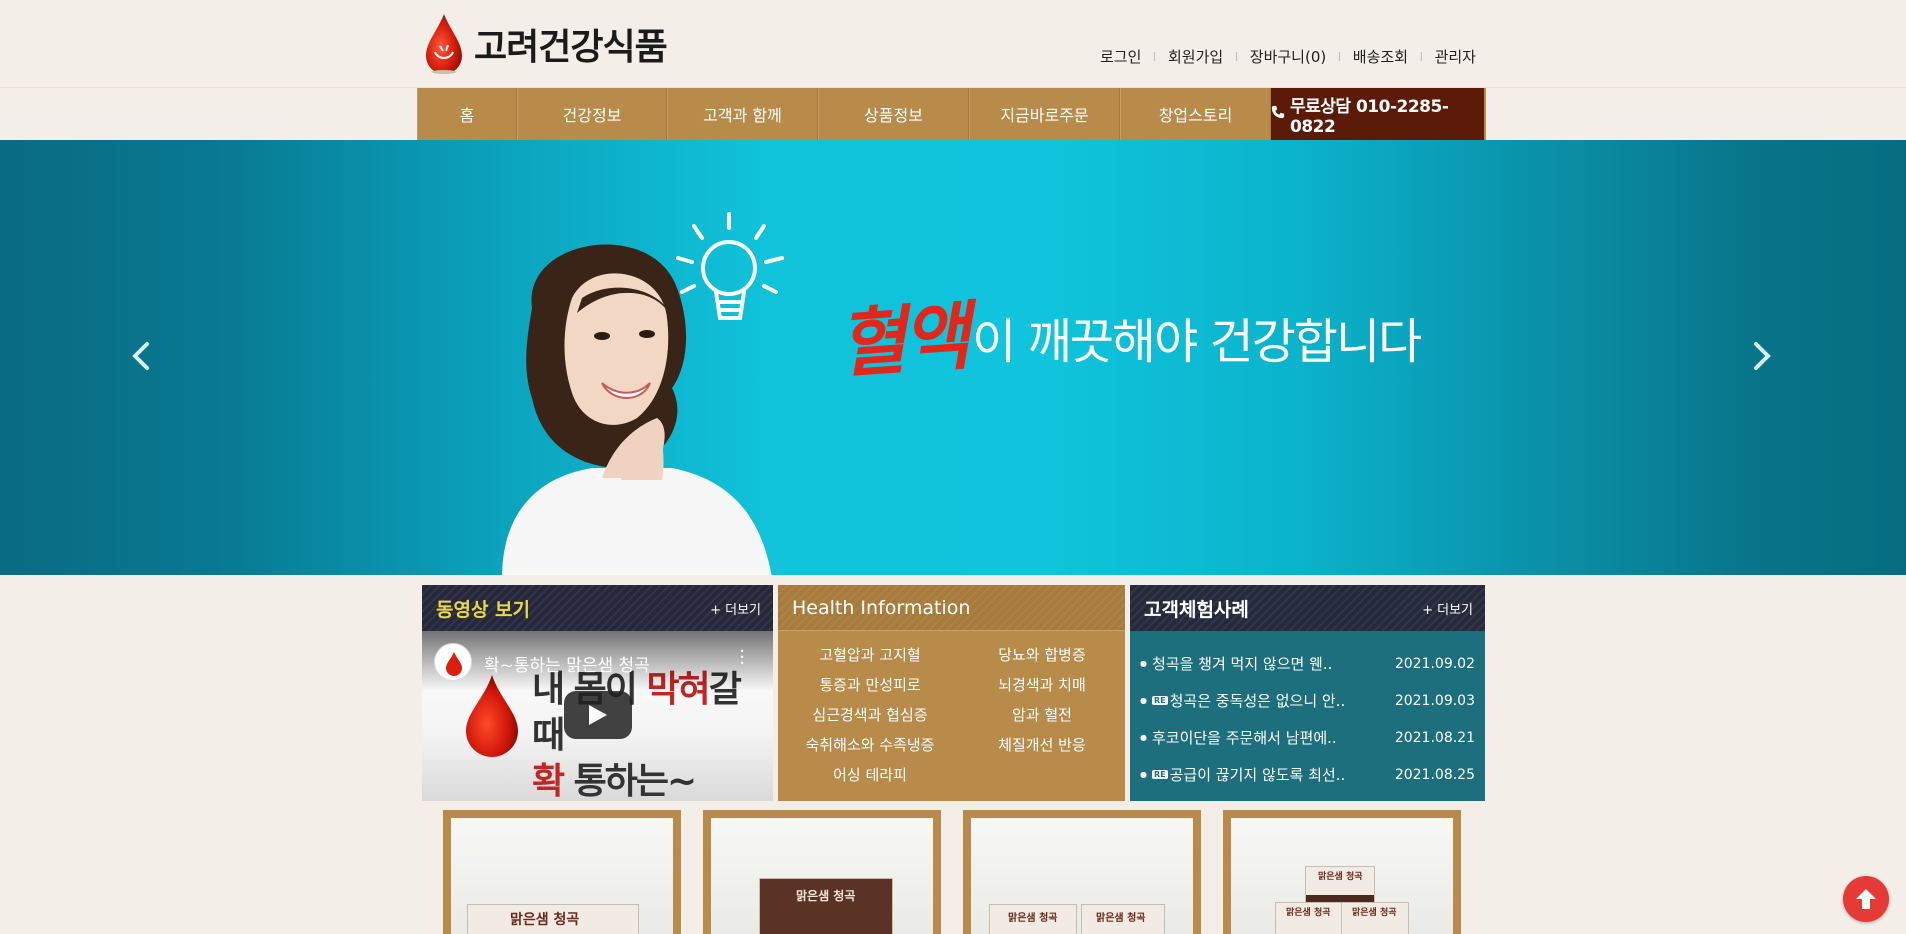 The width and height of the screenshot is (1906, 934). I want to click on utility-links: 로그인 | 회원가입 | 장바구니(0) | 배송조회 | 관리자, so click(1288, 56).